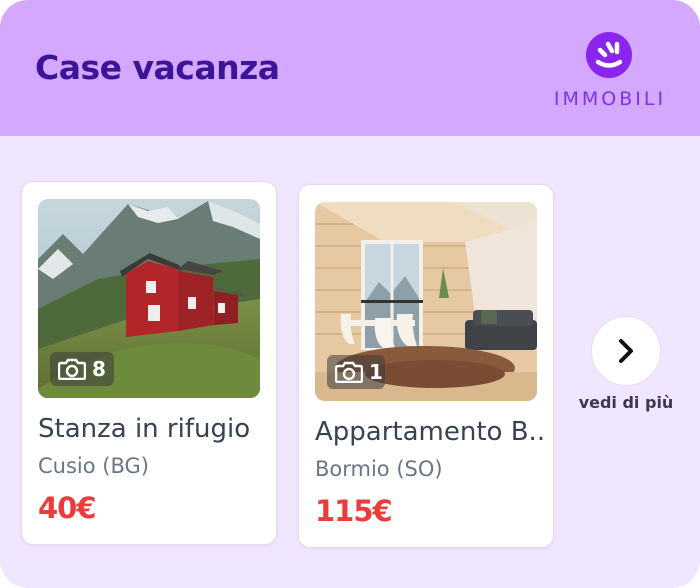 The width and height of the screenshot is (700, 588). I want to click on listing-title: Appartamento B.., so click(430, 432).